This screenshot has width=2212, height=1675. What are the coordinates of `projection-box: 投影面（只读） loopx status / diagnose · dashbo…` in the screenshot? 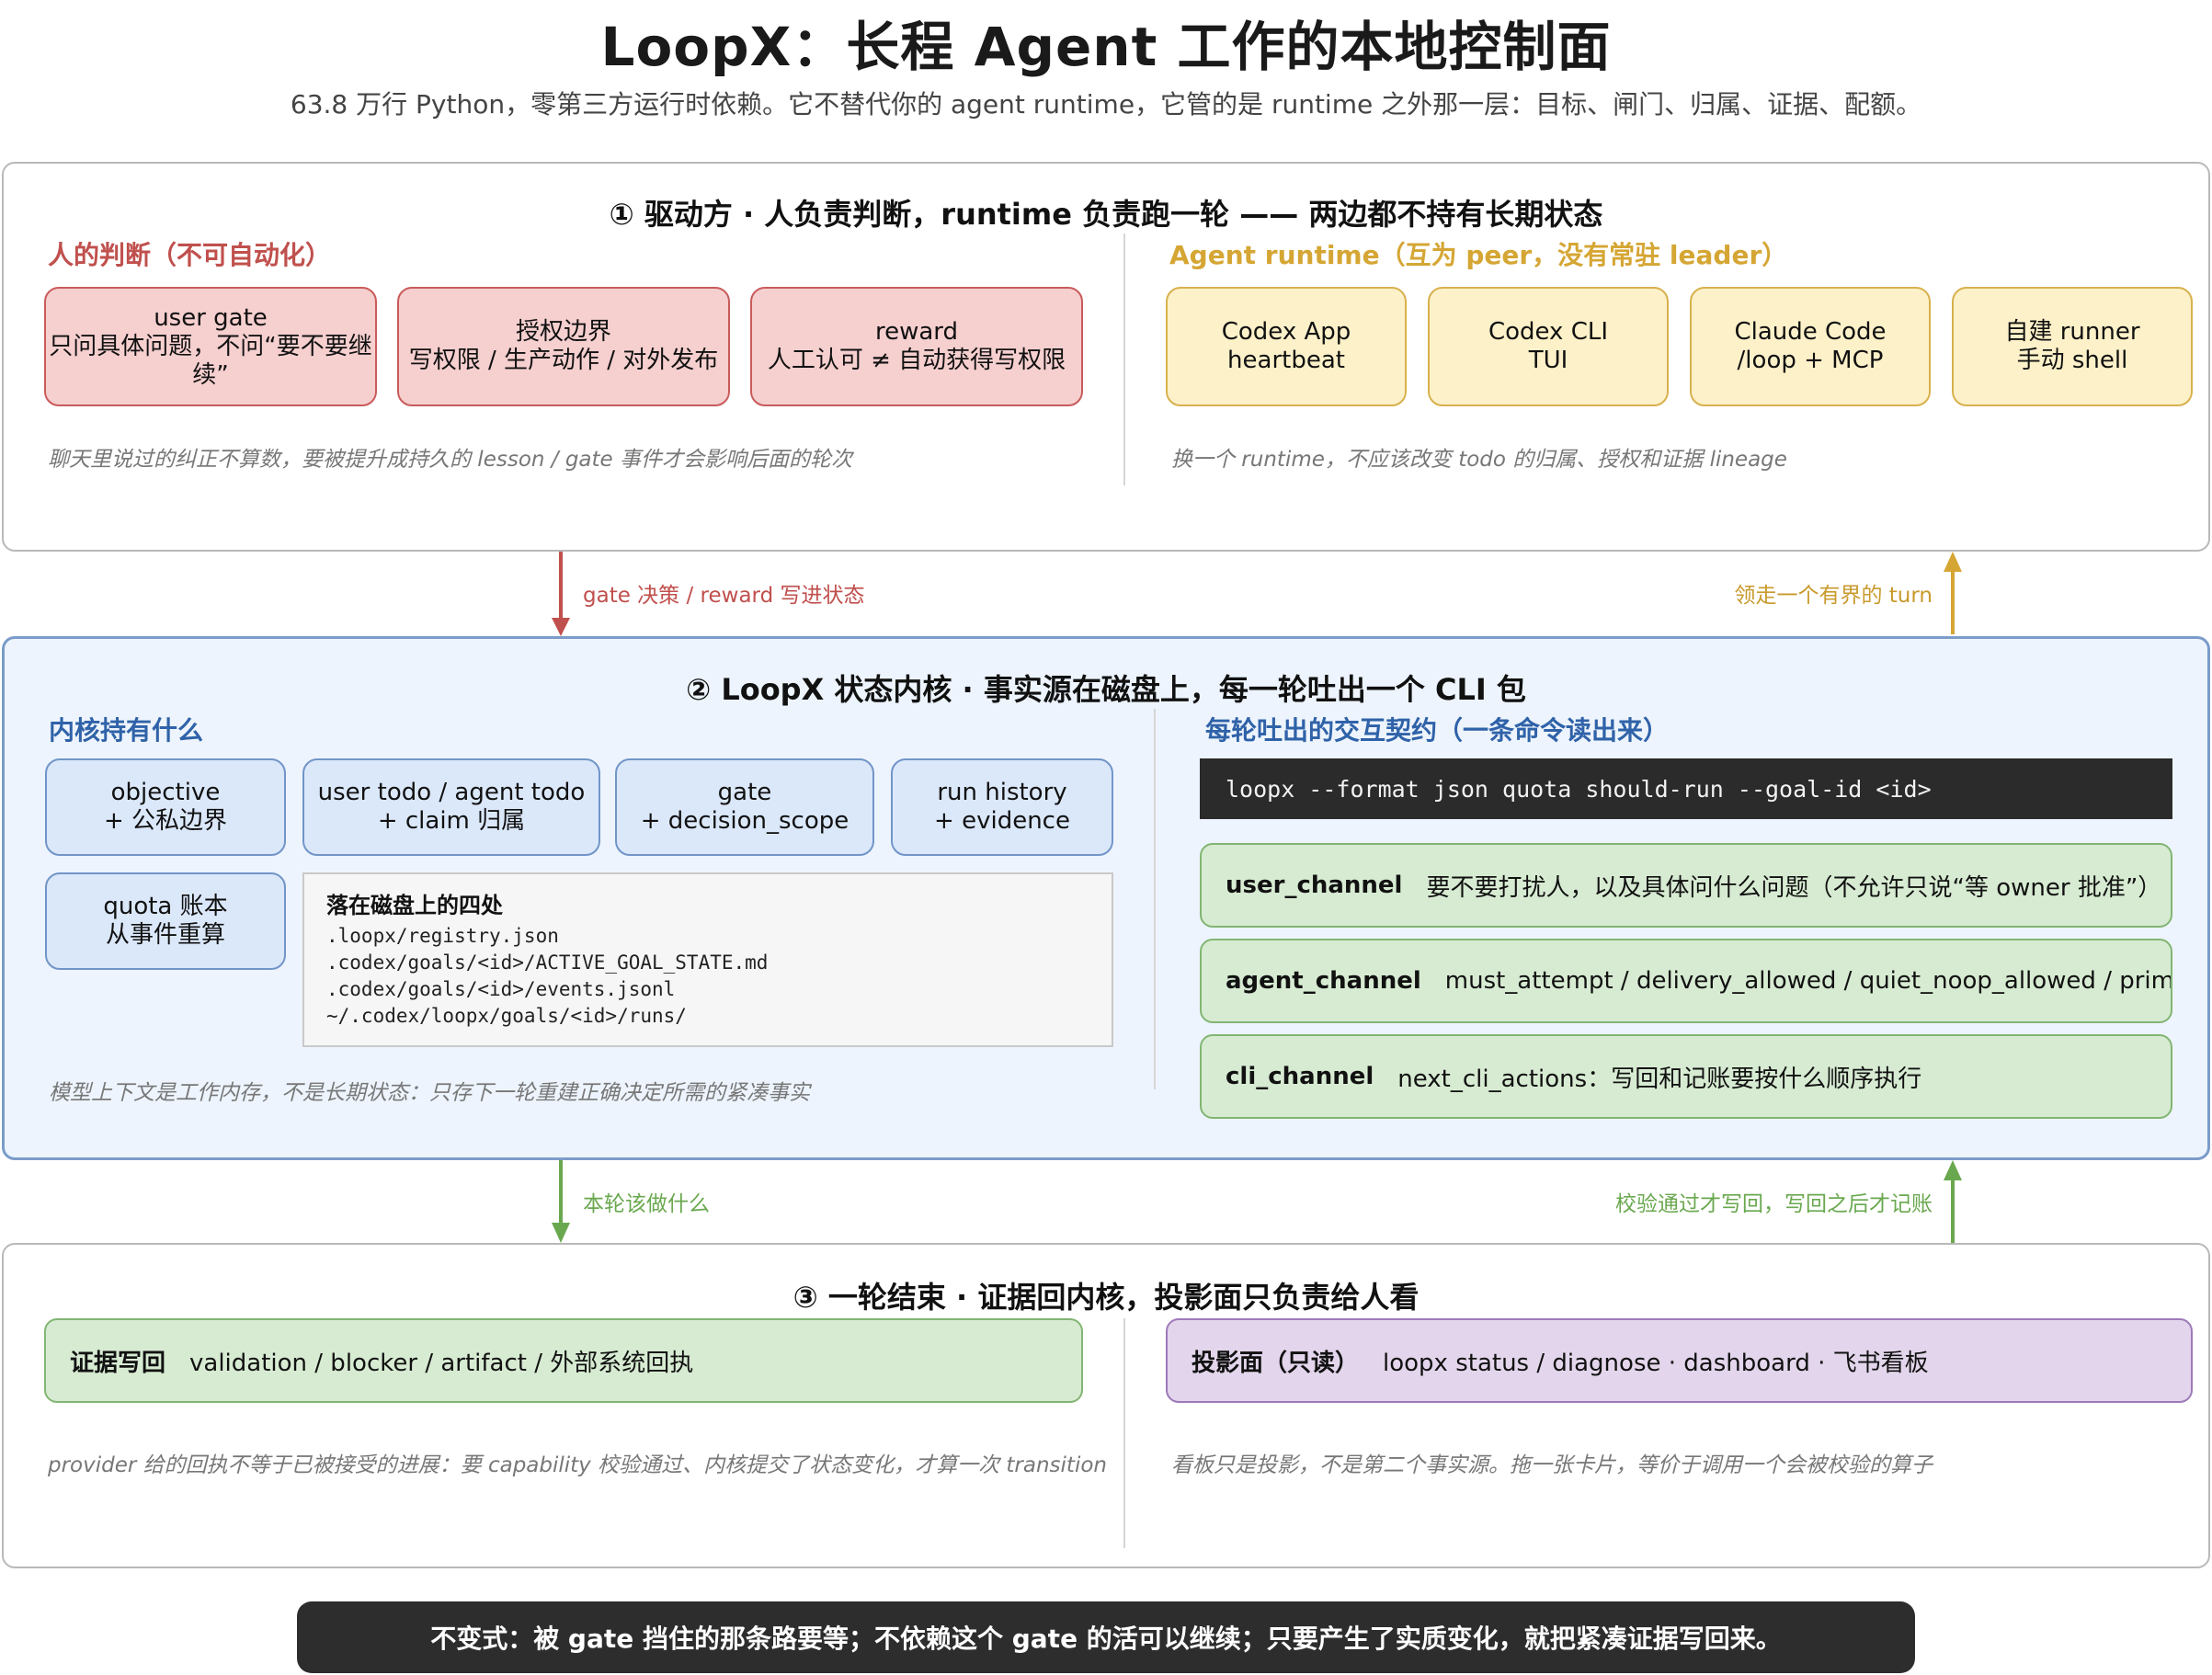 It's located at (1679, 1361).